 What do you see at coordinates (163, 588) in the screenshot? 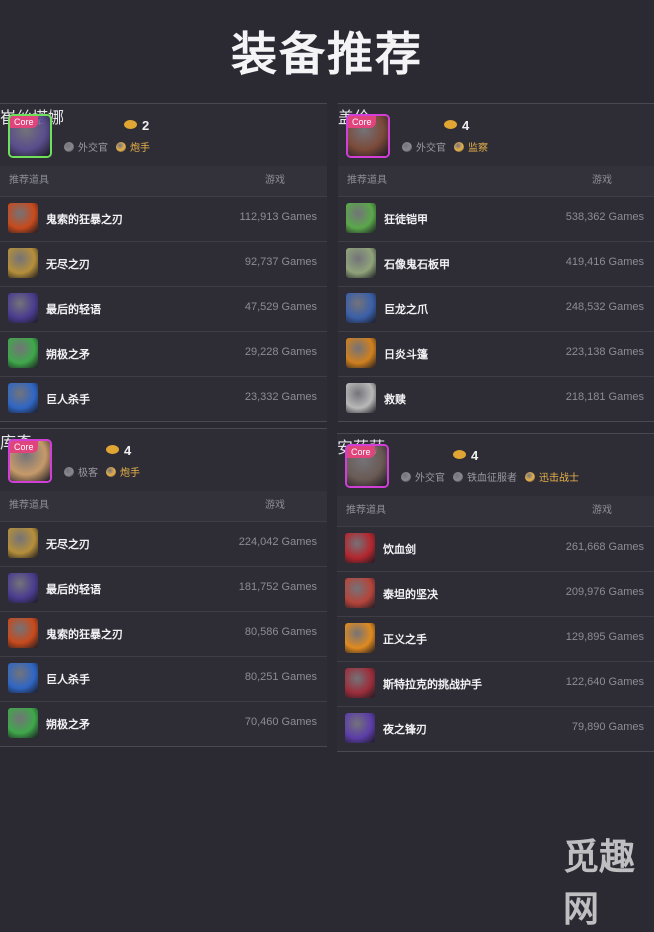
I see `item-row: 最后的轻语 181,752 Games` at bounding box center [163, 588].